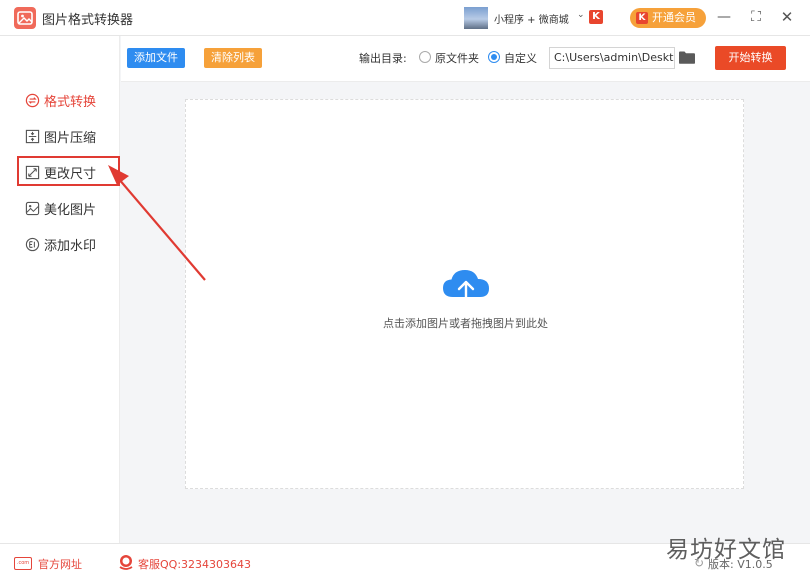 This screenshot has height=580, width=810. I want to click on maximize-button: ⛶, so click(756, 17).